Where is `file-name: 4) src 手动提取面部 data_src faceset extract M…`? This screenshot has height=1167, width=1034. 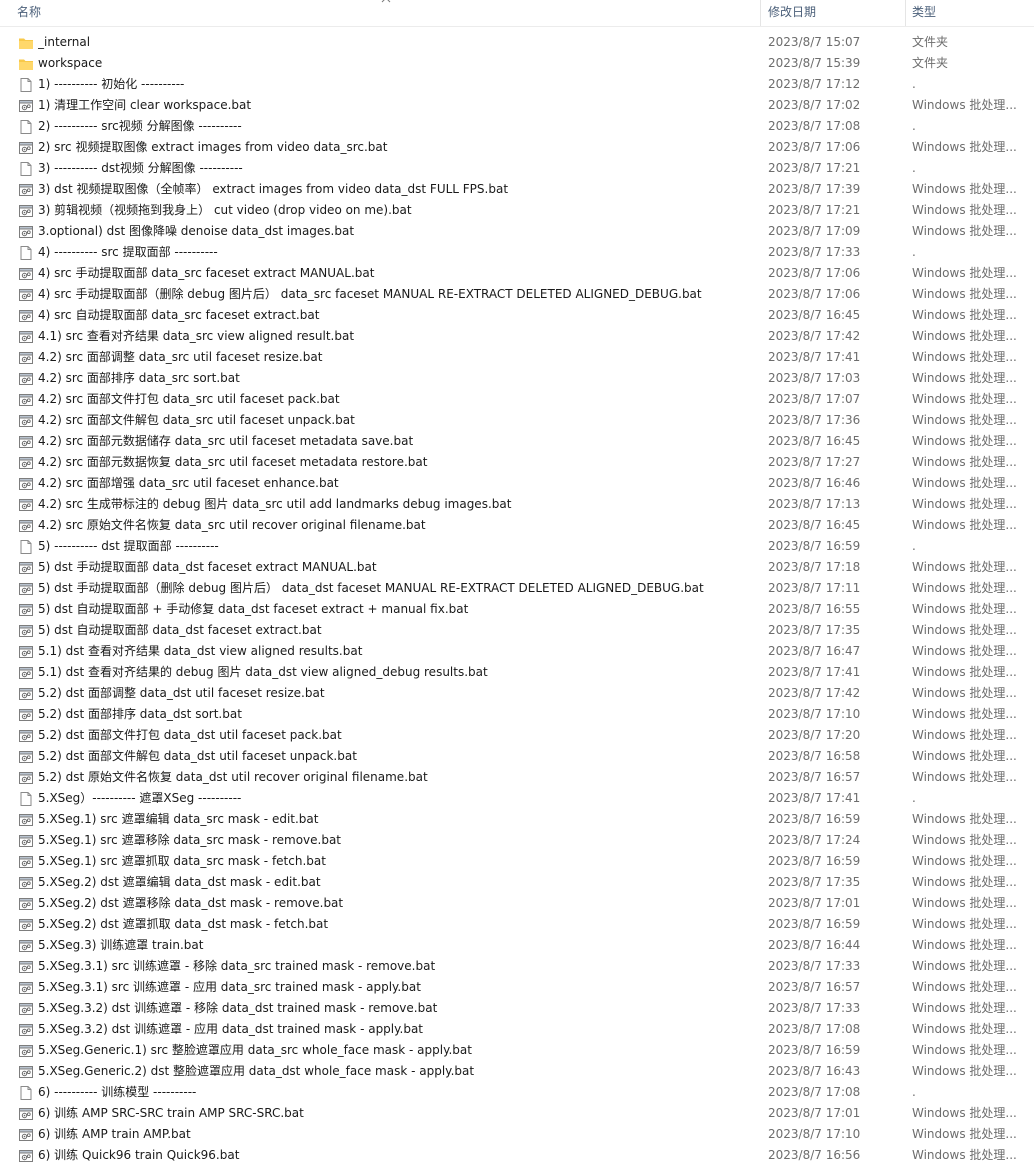
file-name: 4) src 手动提取面部 data_src faceset extract M… is located at coordinates (398, 273).